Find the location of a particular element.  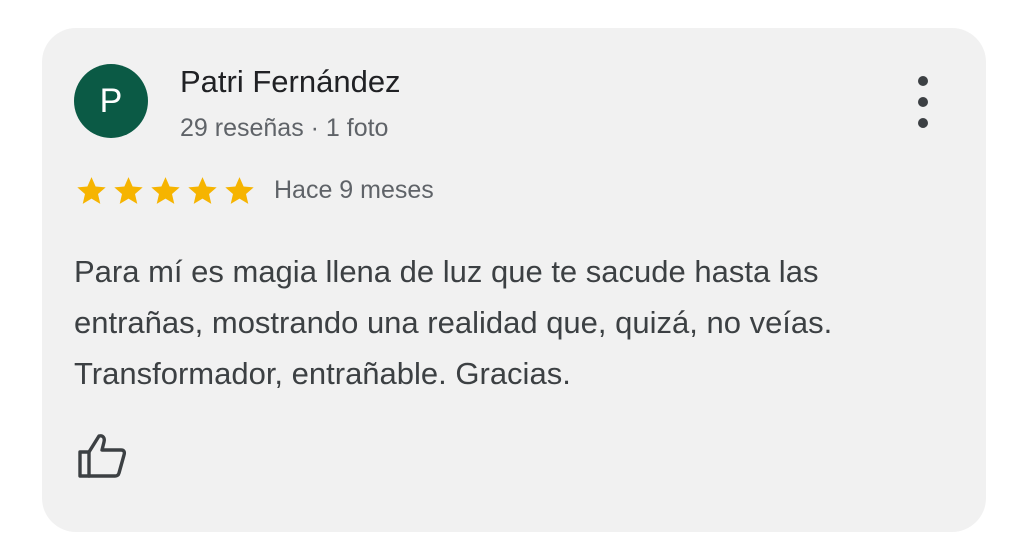

star-rating is located at coordinates (165, 192).